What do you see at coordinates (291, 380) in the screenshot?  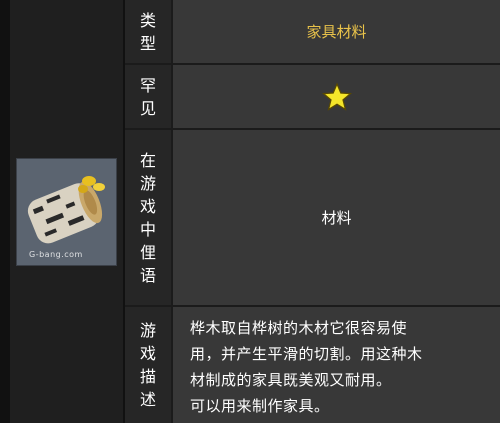 I see `description-line: 材制成的家具既美观又耐用。` at bounding box center [291, 380].